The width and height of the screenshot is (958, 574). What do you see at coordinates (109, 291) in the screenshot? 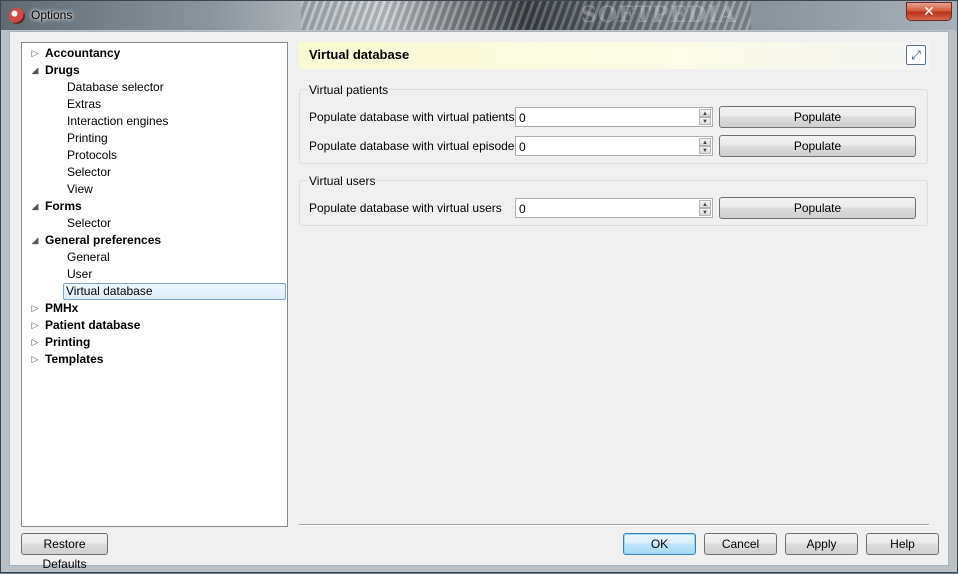
I see `tree-item-label: Virtual database` at bounding box center [109, 291].